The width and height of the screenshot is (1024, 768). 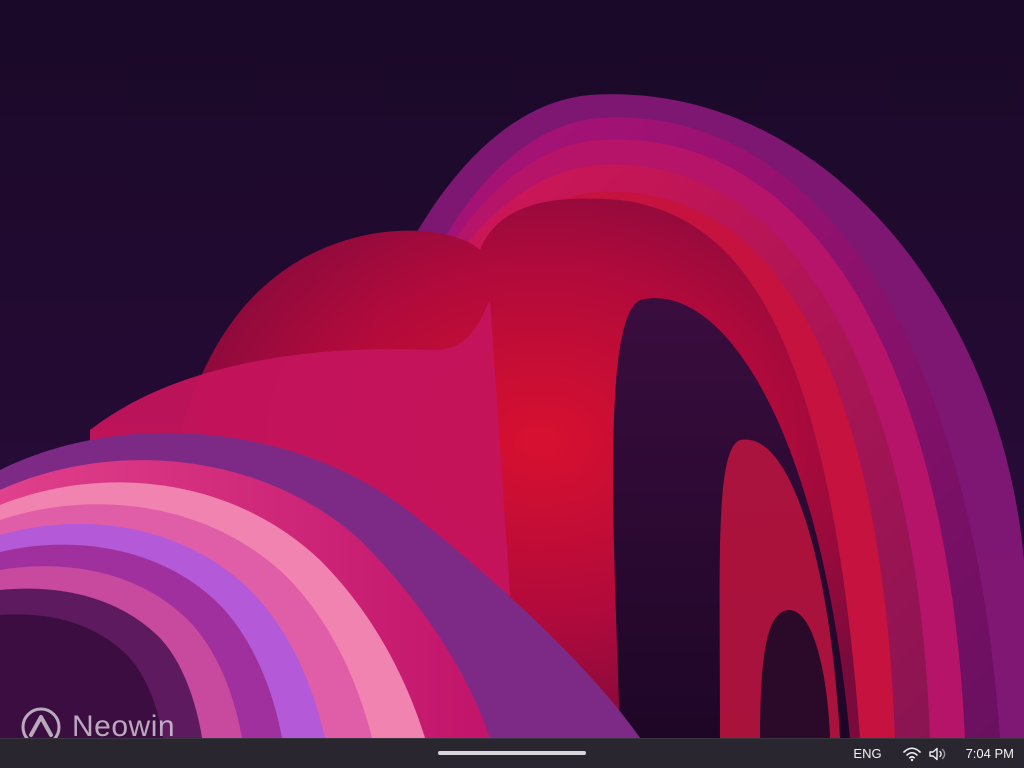 What do you see at coordinates (867, 753) in the screenshot?
I see `language-indicator: ENG` at bounding box center [867, 753].